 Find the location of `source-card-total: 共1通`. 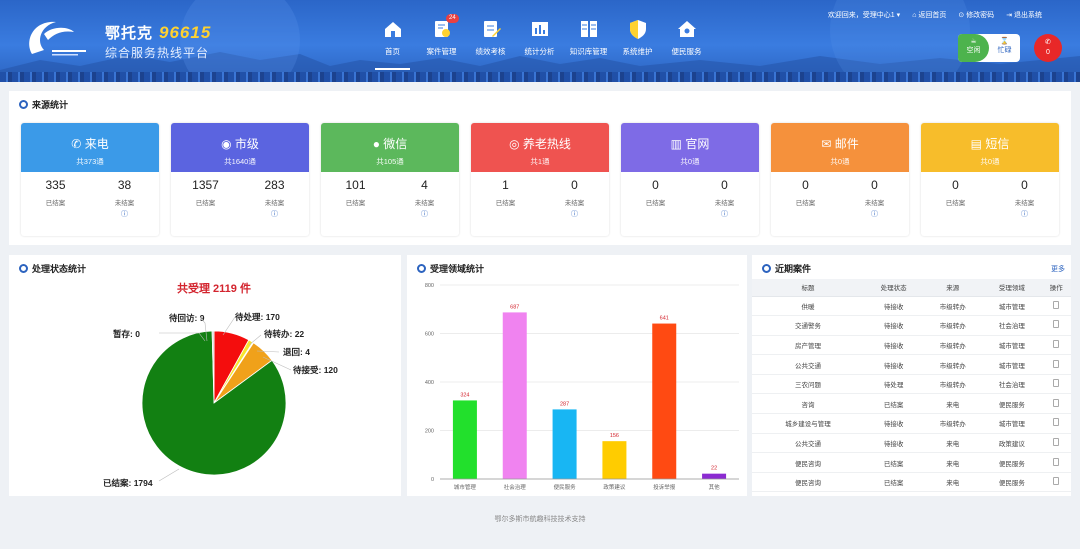

source-card-total: 共1通 is located at coordinates (540, 161).